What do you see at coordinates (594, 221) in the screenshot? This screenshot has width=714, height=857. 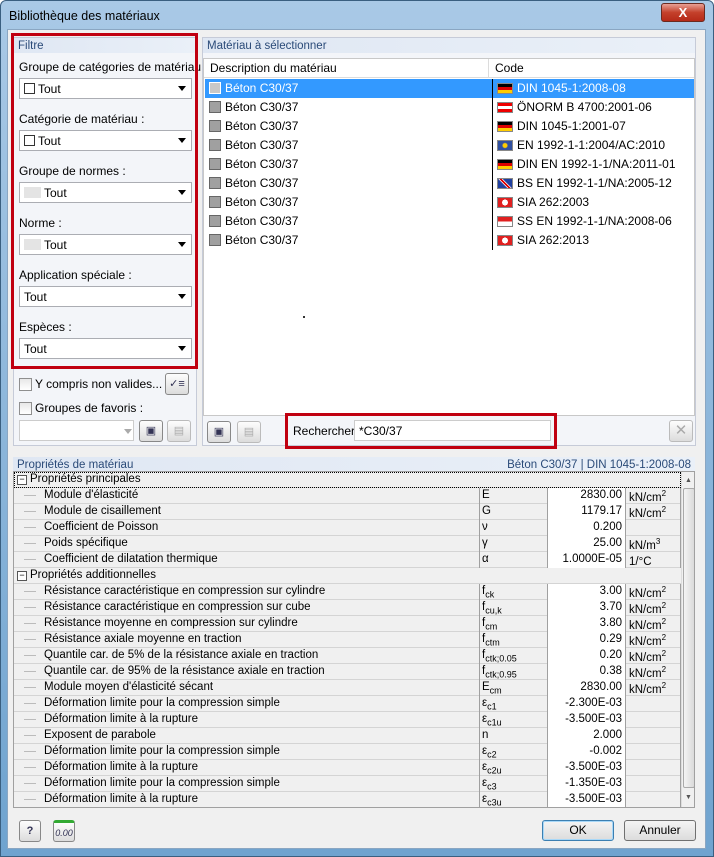 I see `material-code: SS EN 1992-1-1/NA:2008-06` at bounding box center [594, 221].